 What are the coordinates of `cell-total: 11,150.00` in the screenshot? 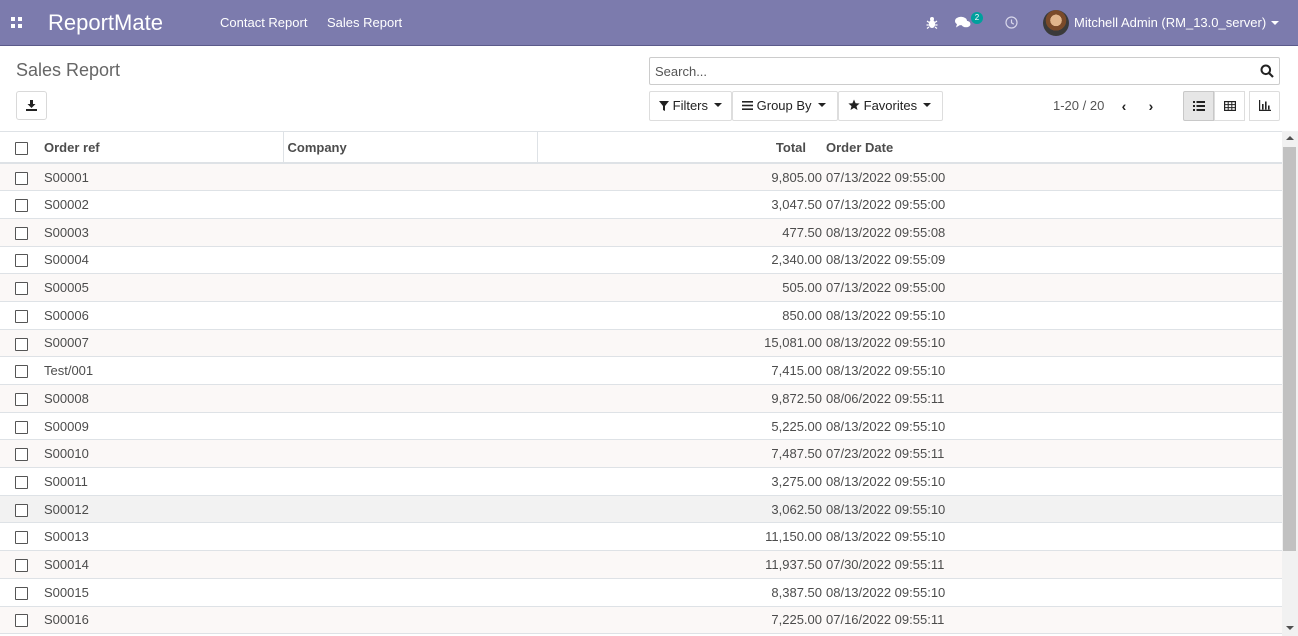 It's located at (679, 537).